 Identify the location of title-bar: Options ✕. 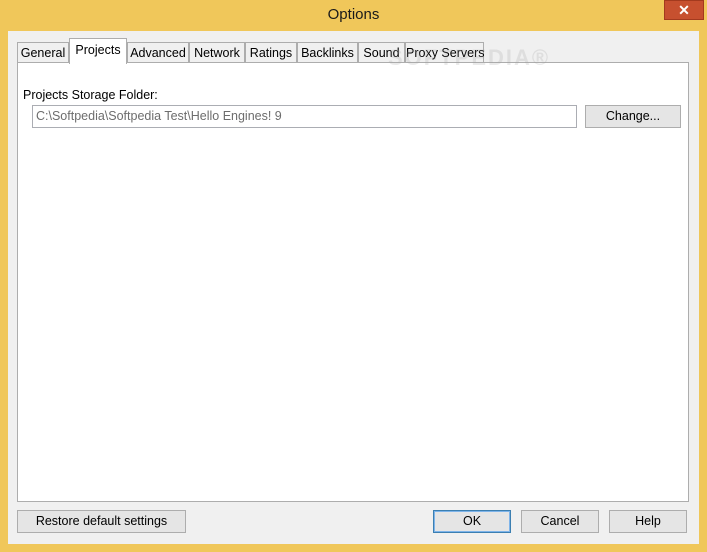
(353, 16).